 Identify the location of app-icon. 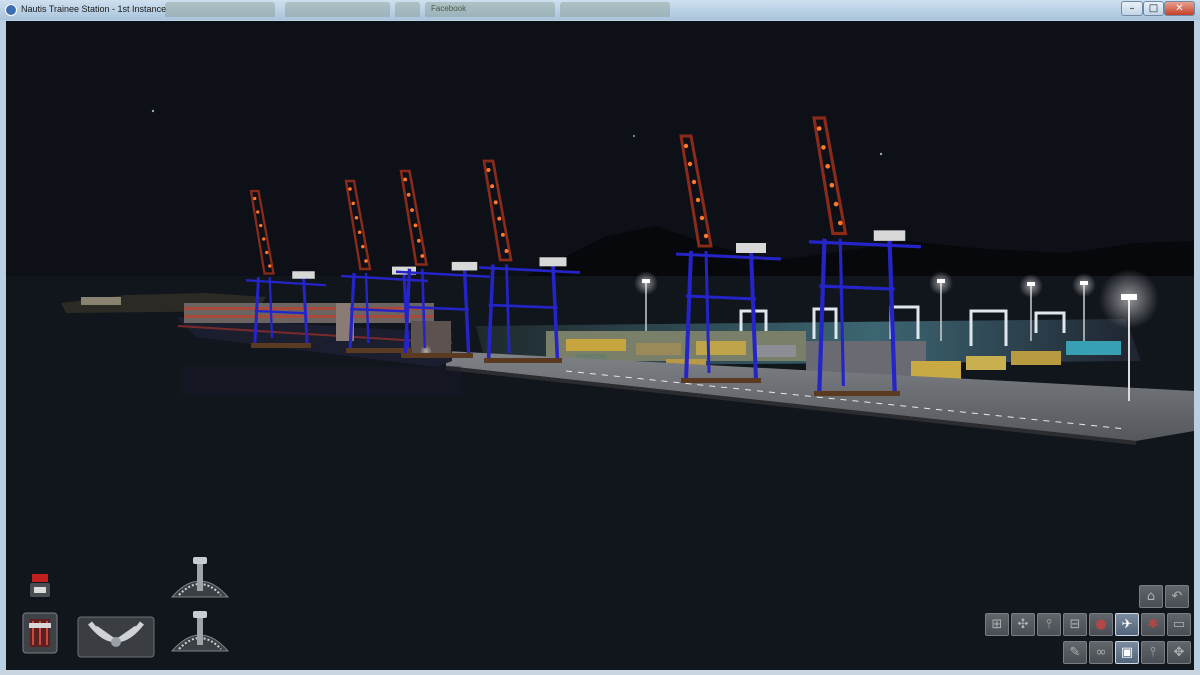
(11, 10).